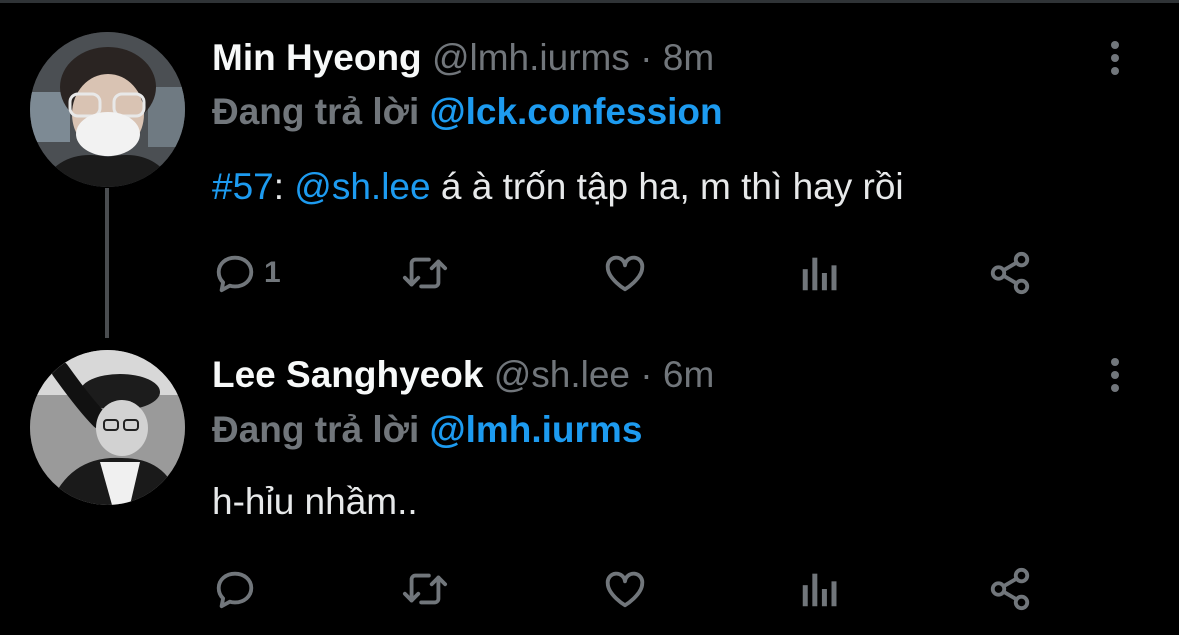 The width and height of the screenshot is (1179, 635). I want to click on replying-to: Đang trả lời @lck.confession, so click(467, 112).